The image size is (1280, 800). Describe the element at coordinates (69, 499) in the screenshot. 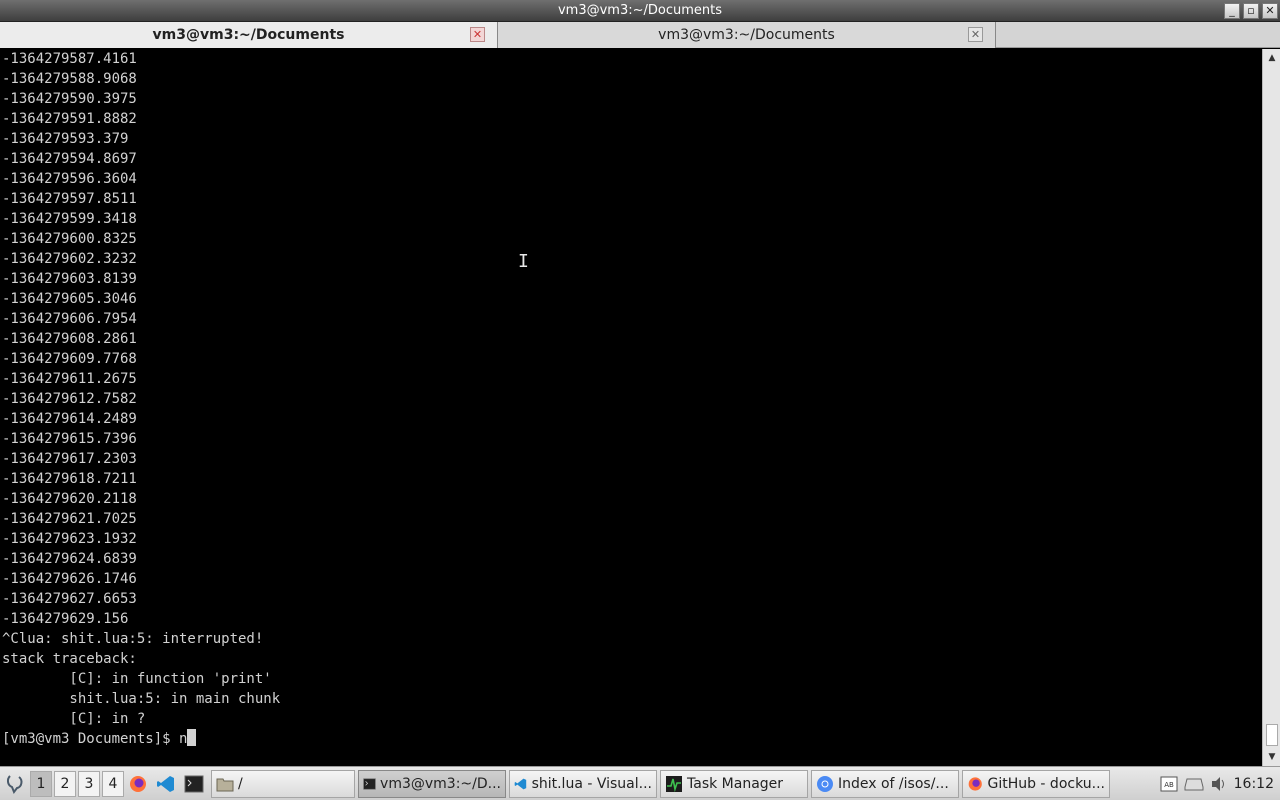

I see `terminal-line: -1364279620.2118` at that location.